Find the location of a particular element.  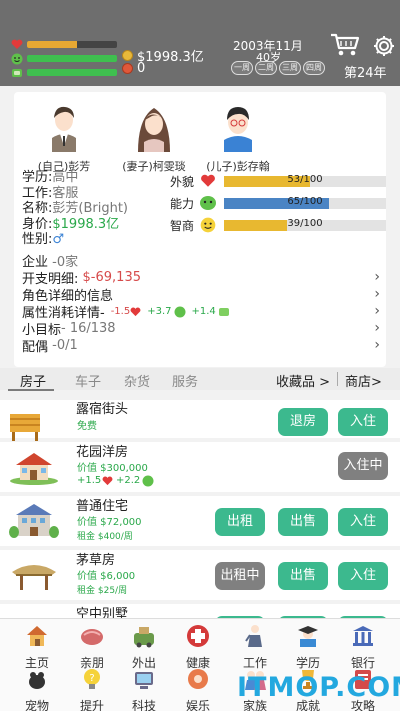

goal-value: - 16/138 is located at coordinates (88, 328).